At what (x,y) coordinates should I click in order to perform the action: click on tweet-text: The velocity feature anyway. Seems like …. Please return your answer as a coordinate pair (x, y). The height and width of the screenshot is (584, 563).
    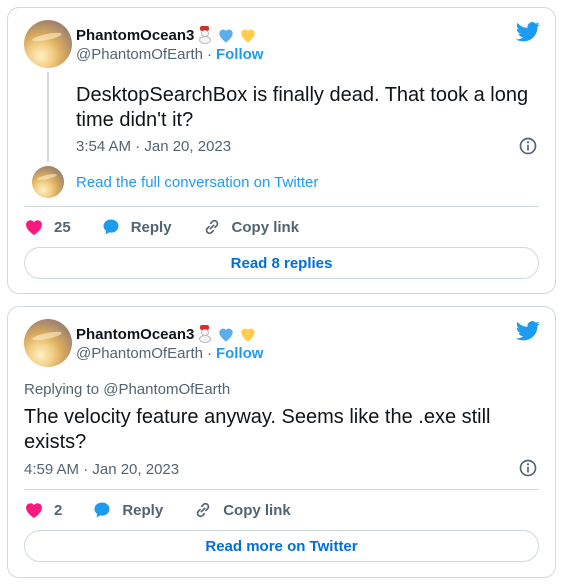
    Looking at the image, I should click on (257, 429).